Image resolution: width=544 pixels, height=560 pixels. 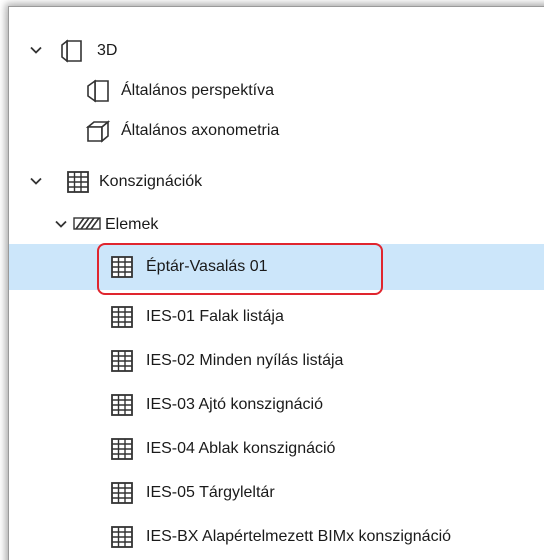 What do you see at coordinates (98, 131) in the screenshot?
I see `axonometry-icon` at bounding box center [98, 131].